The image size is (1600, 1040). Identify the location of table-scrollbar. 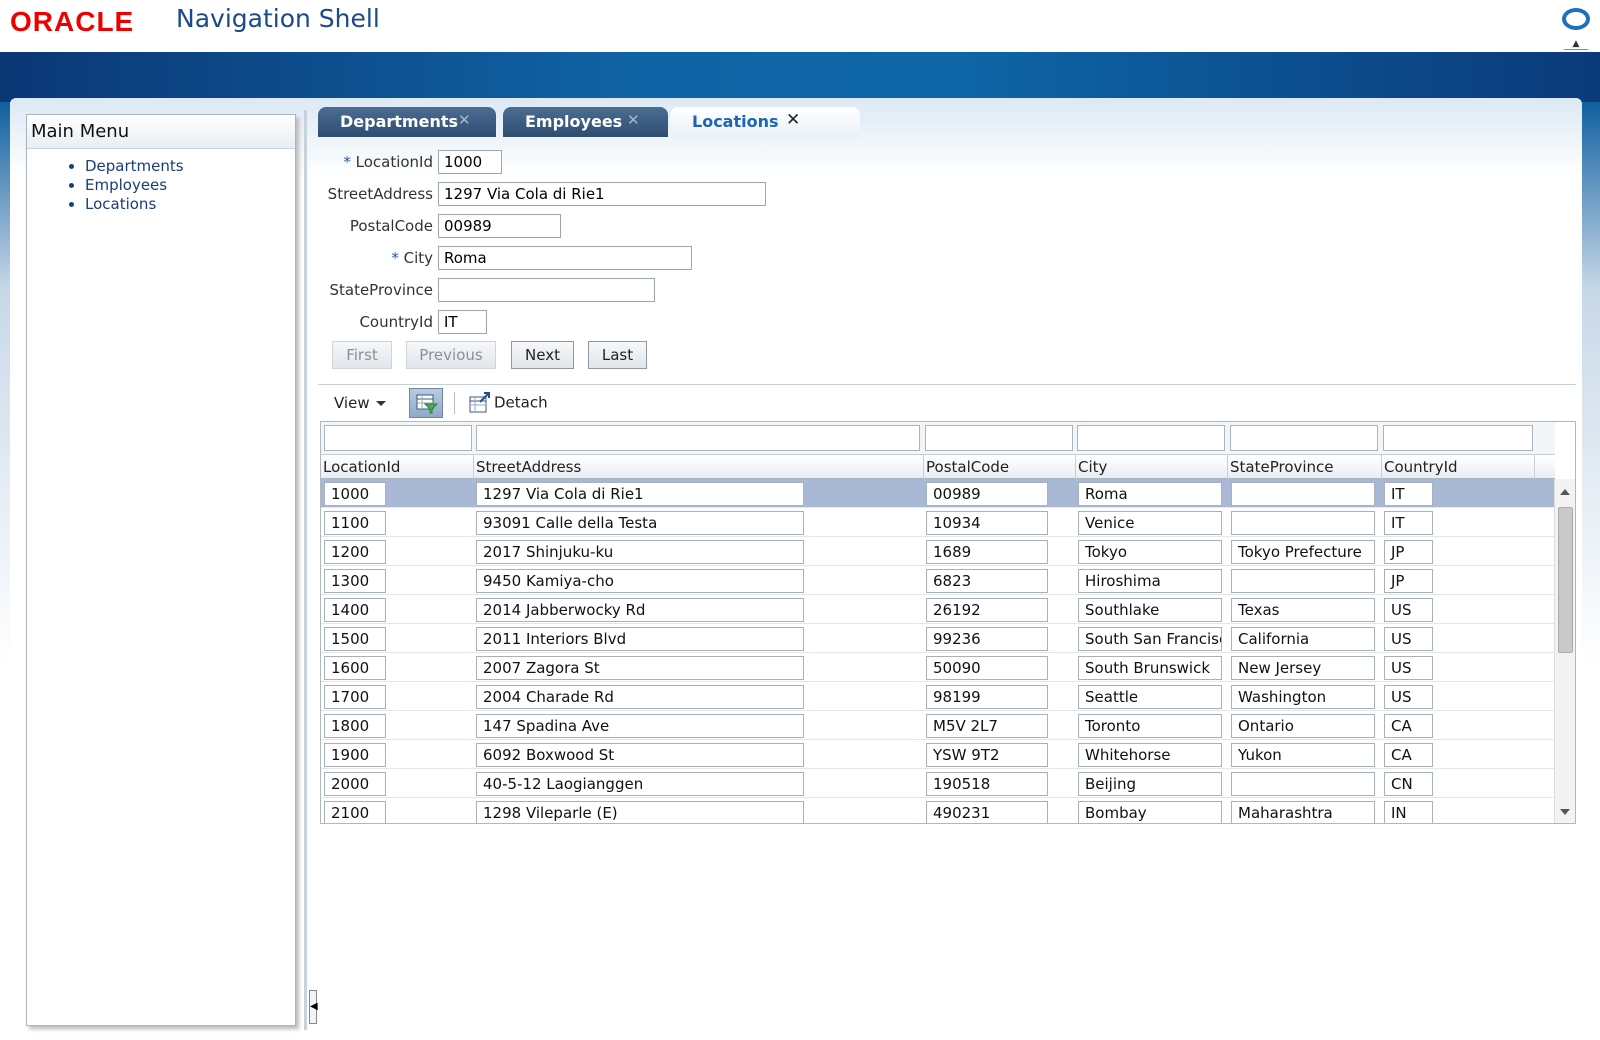
(1564, 651).